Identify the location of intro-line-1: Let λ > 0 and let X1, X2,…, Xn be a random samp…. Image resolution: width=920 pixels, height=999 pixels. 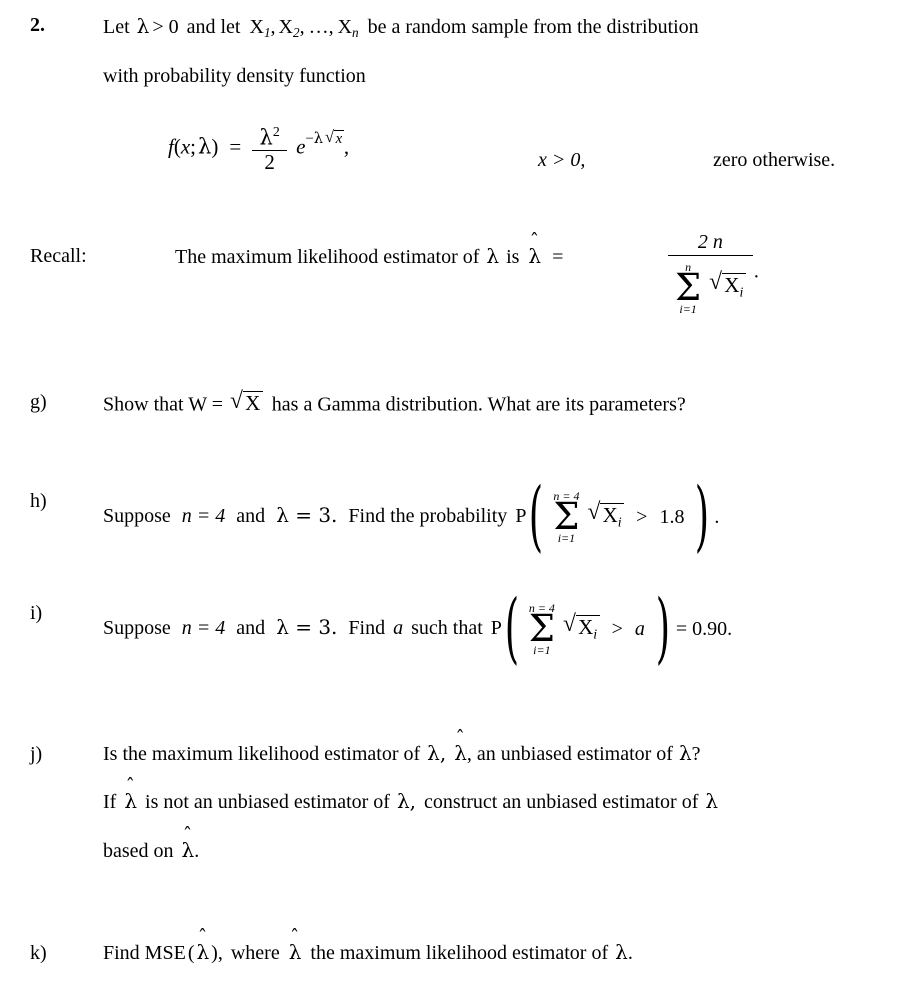
(401, 27).